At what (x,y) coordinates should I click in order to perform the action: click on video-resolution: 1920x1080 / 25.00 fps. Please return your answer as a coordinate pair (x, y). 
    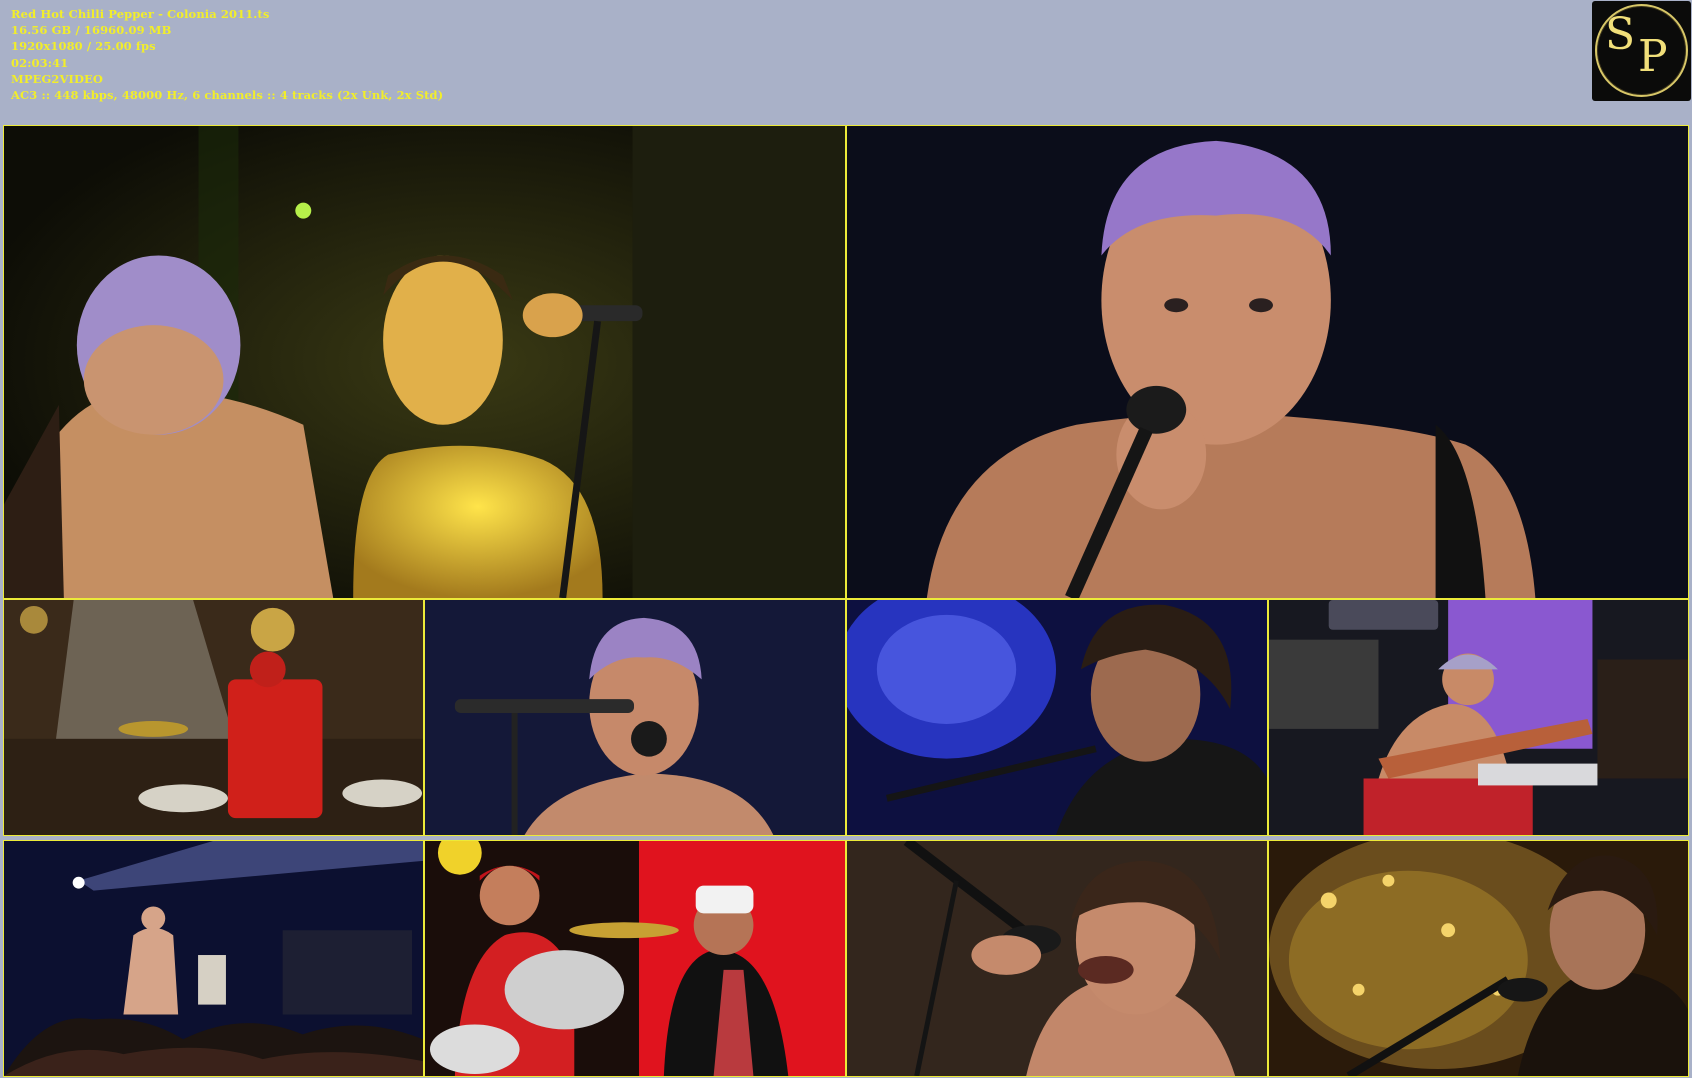
    Looking at the image, I should click on (83, 46).